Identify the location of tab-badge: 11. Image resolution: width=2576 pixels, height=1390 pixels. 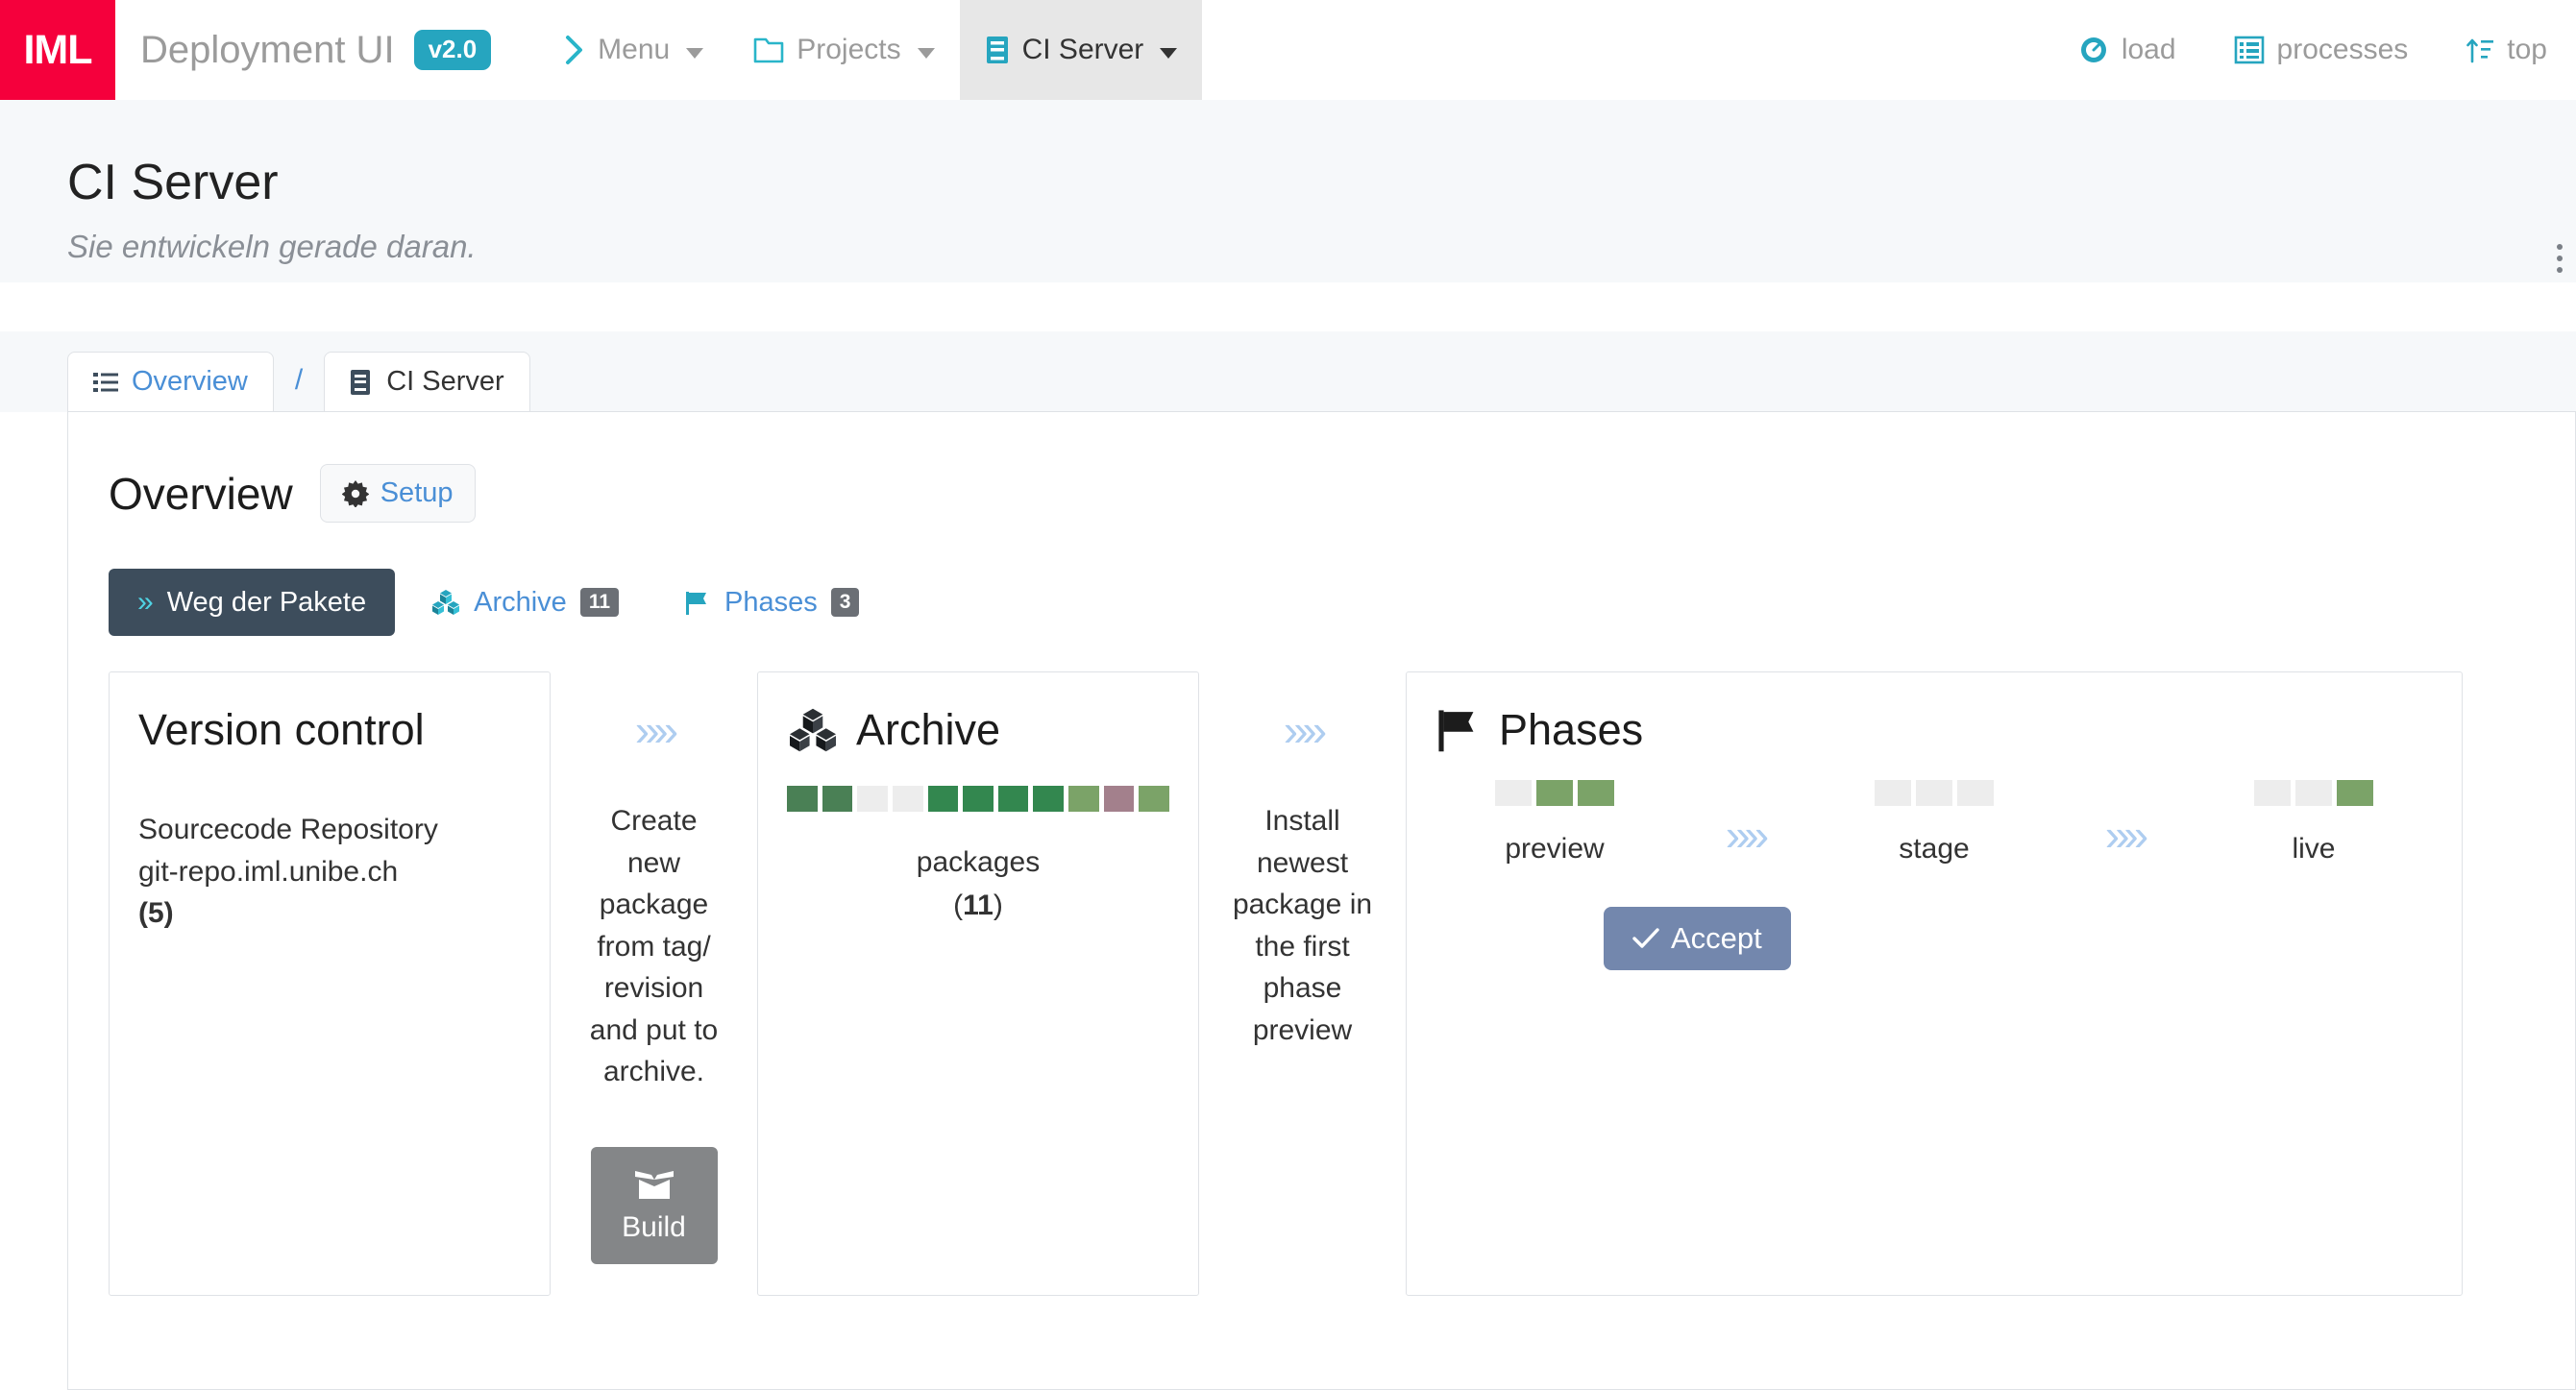
(599, 602).